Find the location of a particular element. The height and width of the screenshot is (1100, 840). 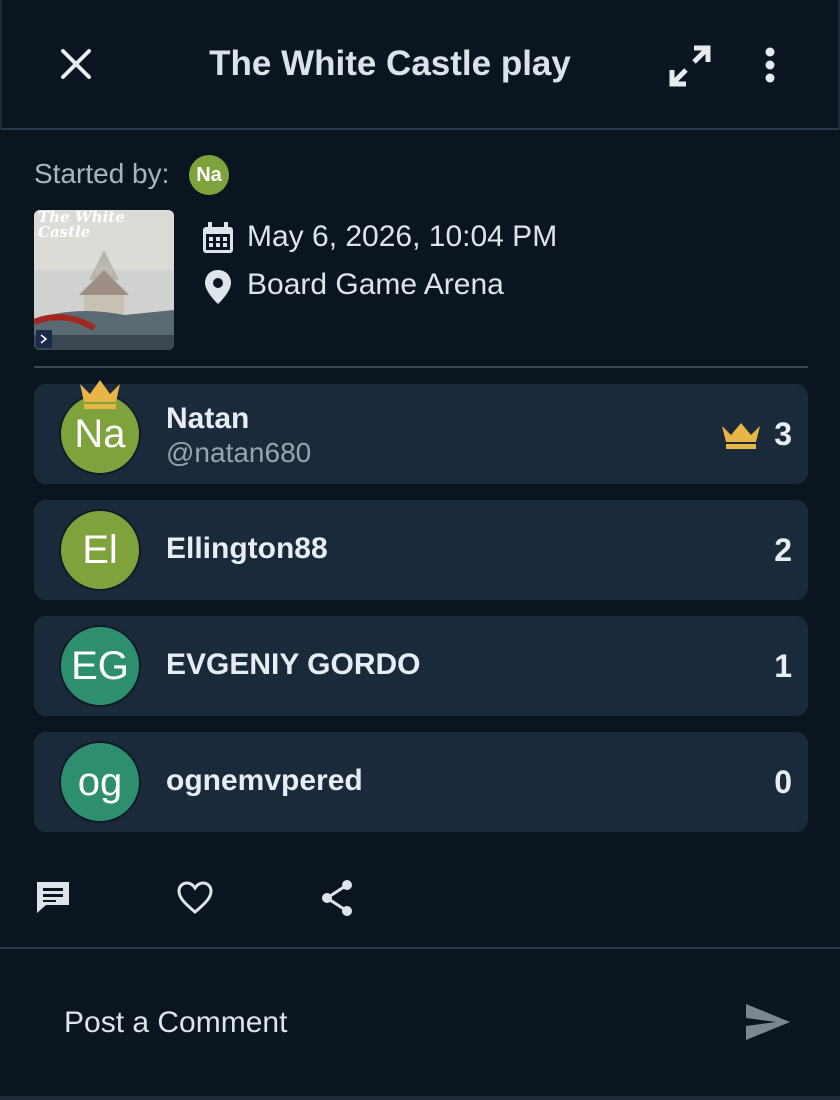

player-score: 0 is located at coordinates (783, 782).